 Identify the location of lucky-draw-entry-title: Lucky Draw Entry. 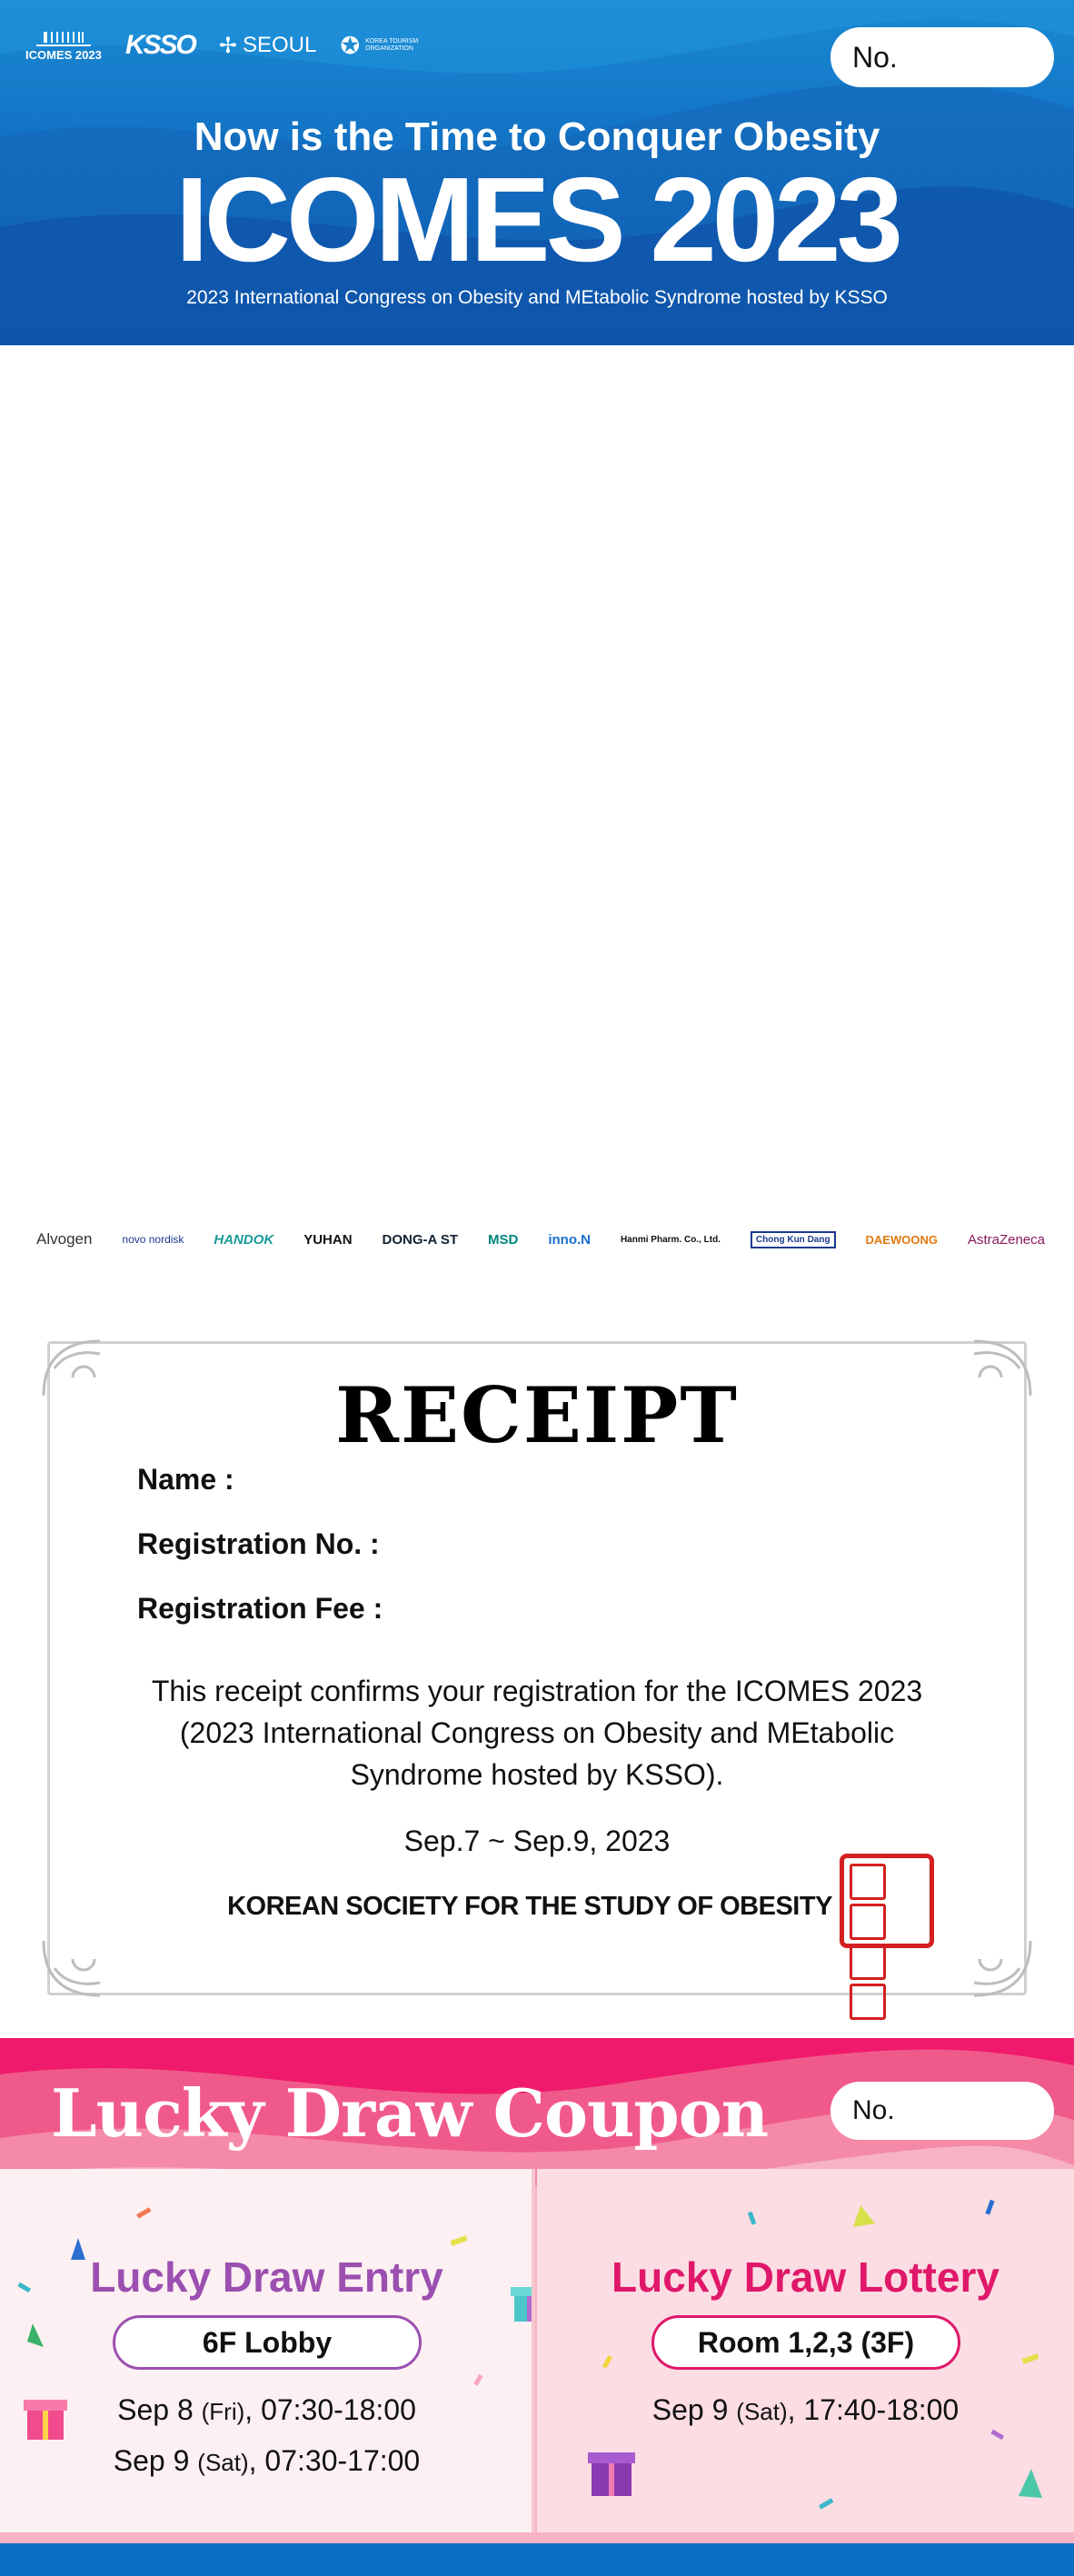
(266, 2277).